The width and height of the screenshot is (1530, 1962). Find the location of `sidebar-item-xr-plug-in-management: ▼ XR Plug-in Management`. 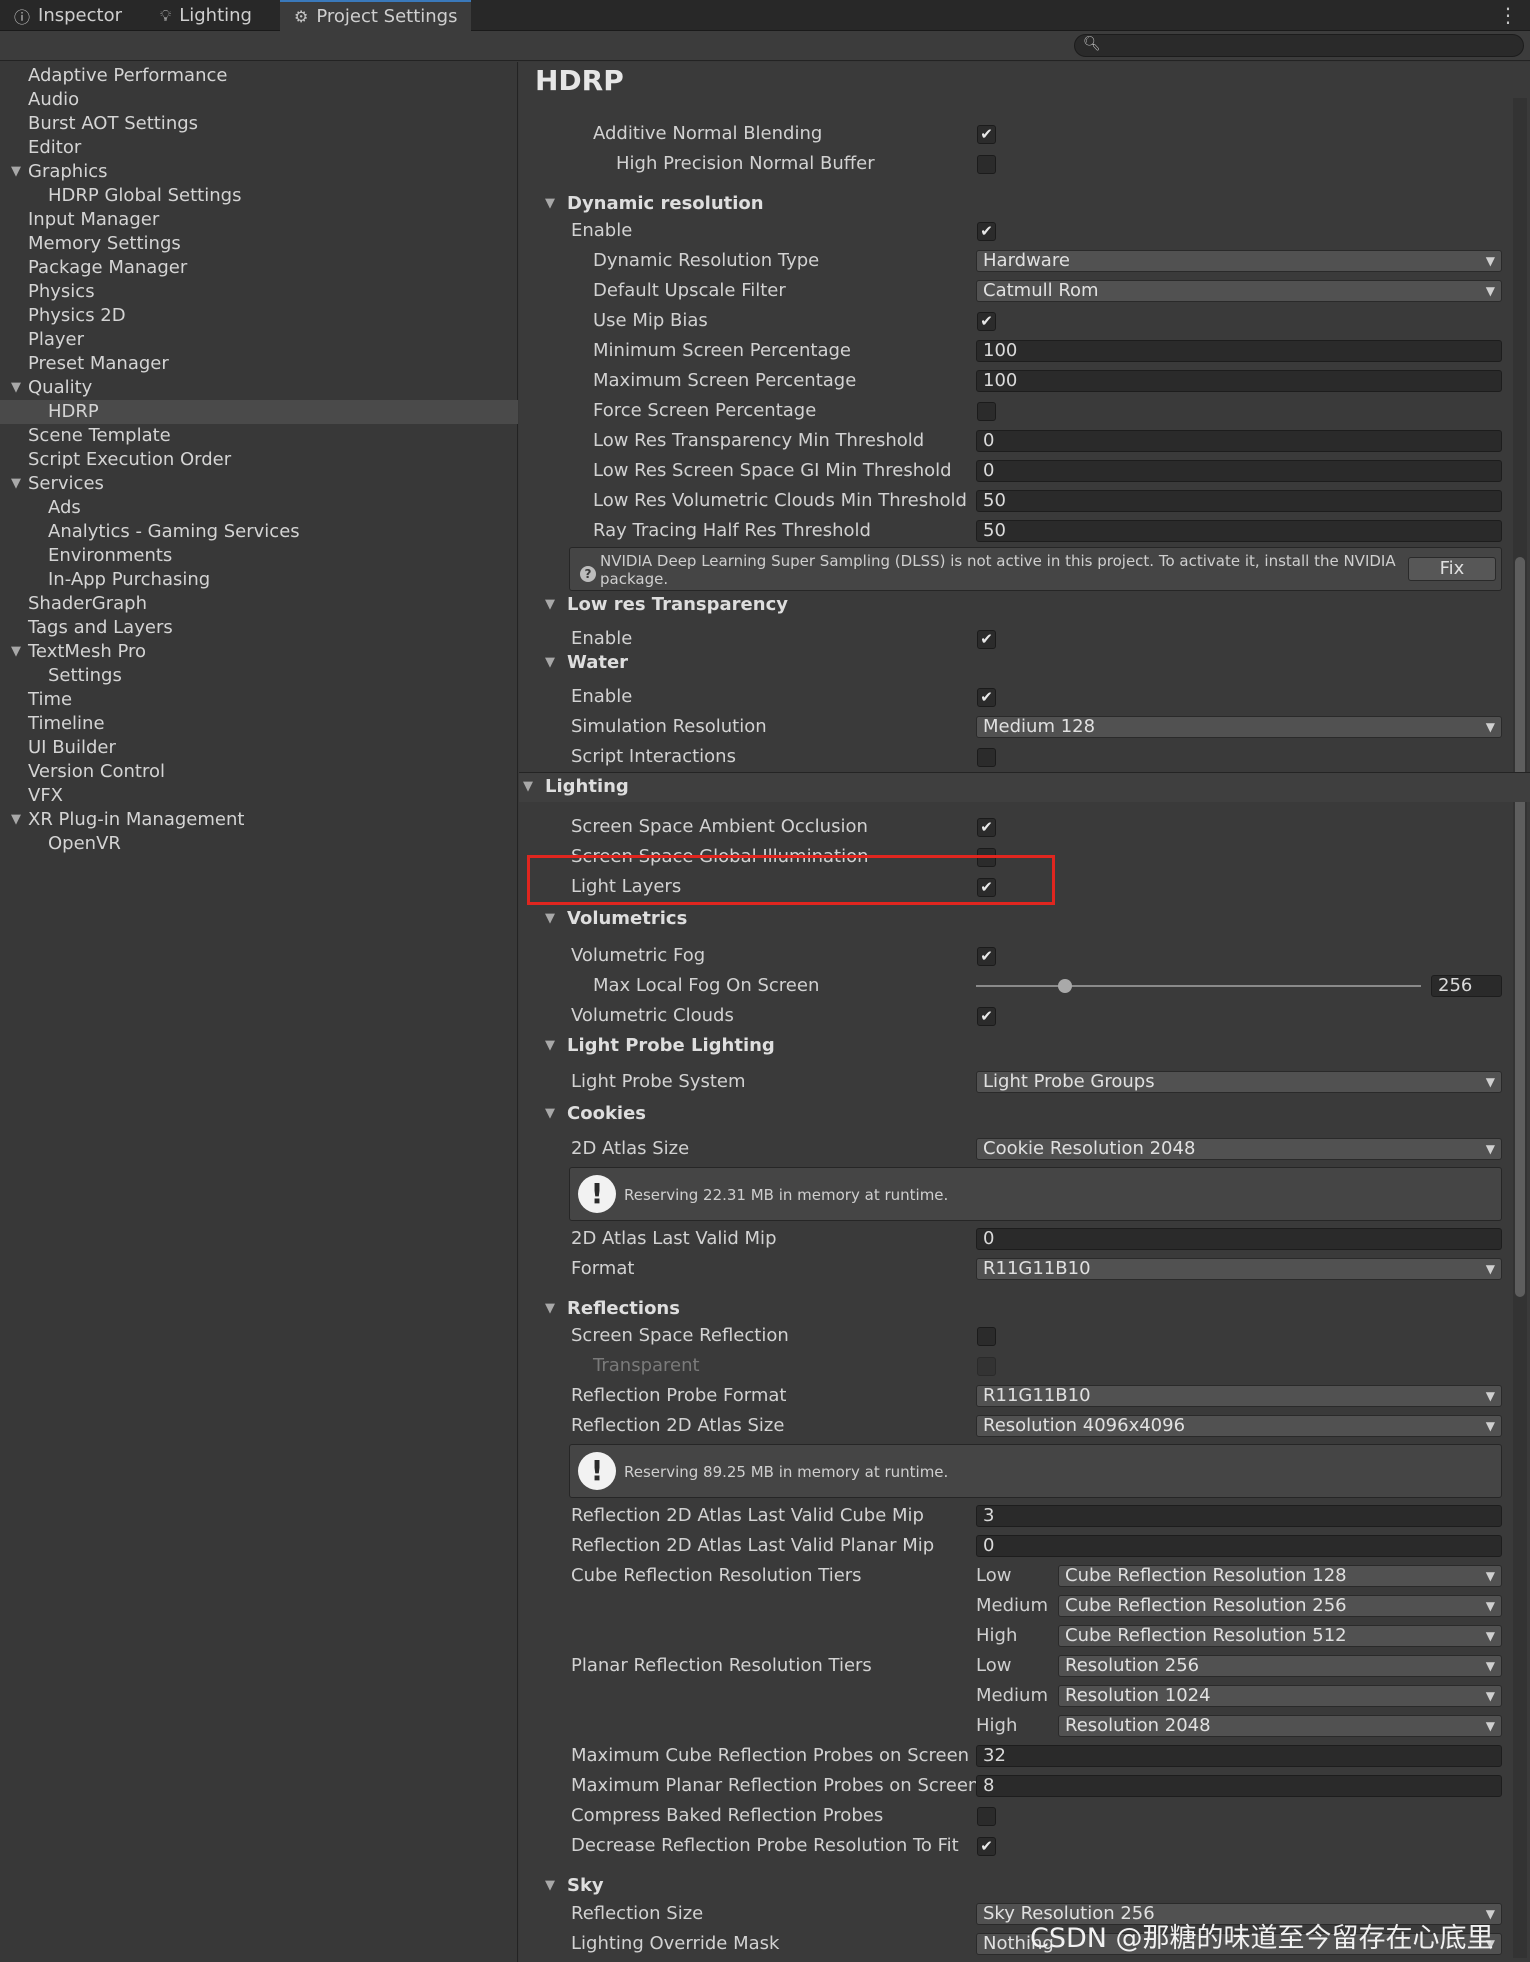

sidebar-item-xr-plug-in-management: ▼ XR Plug-in Management is located at coordinates (259, 820).